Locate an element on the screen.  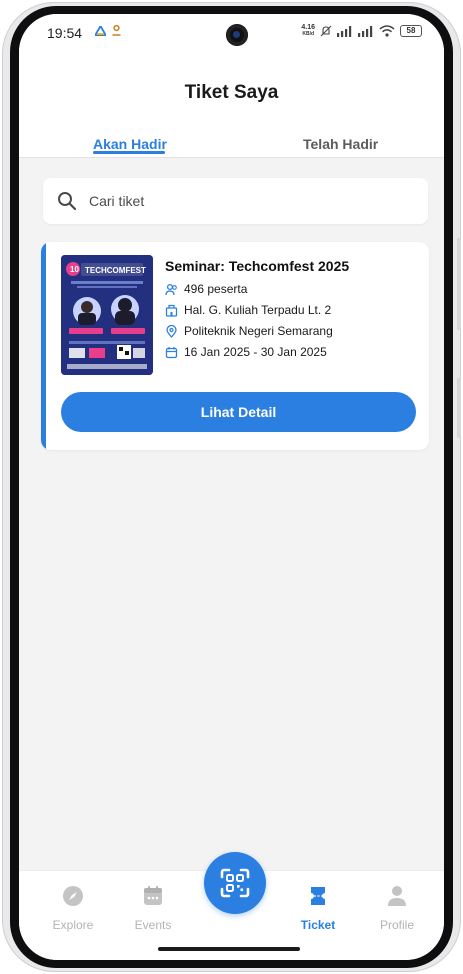
date-row: 16 Jan 2025 - 30 Jan 2025 is located at coordinates (246, 352).